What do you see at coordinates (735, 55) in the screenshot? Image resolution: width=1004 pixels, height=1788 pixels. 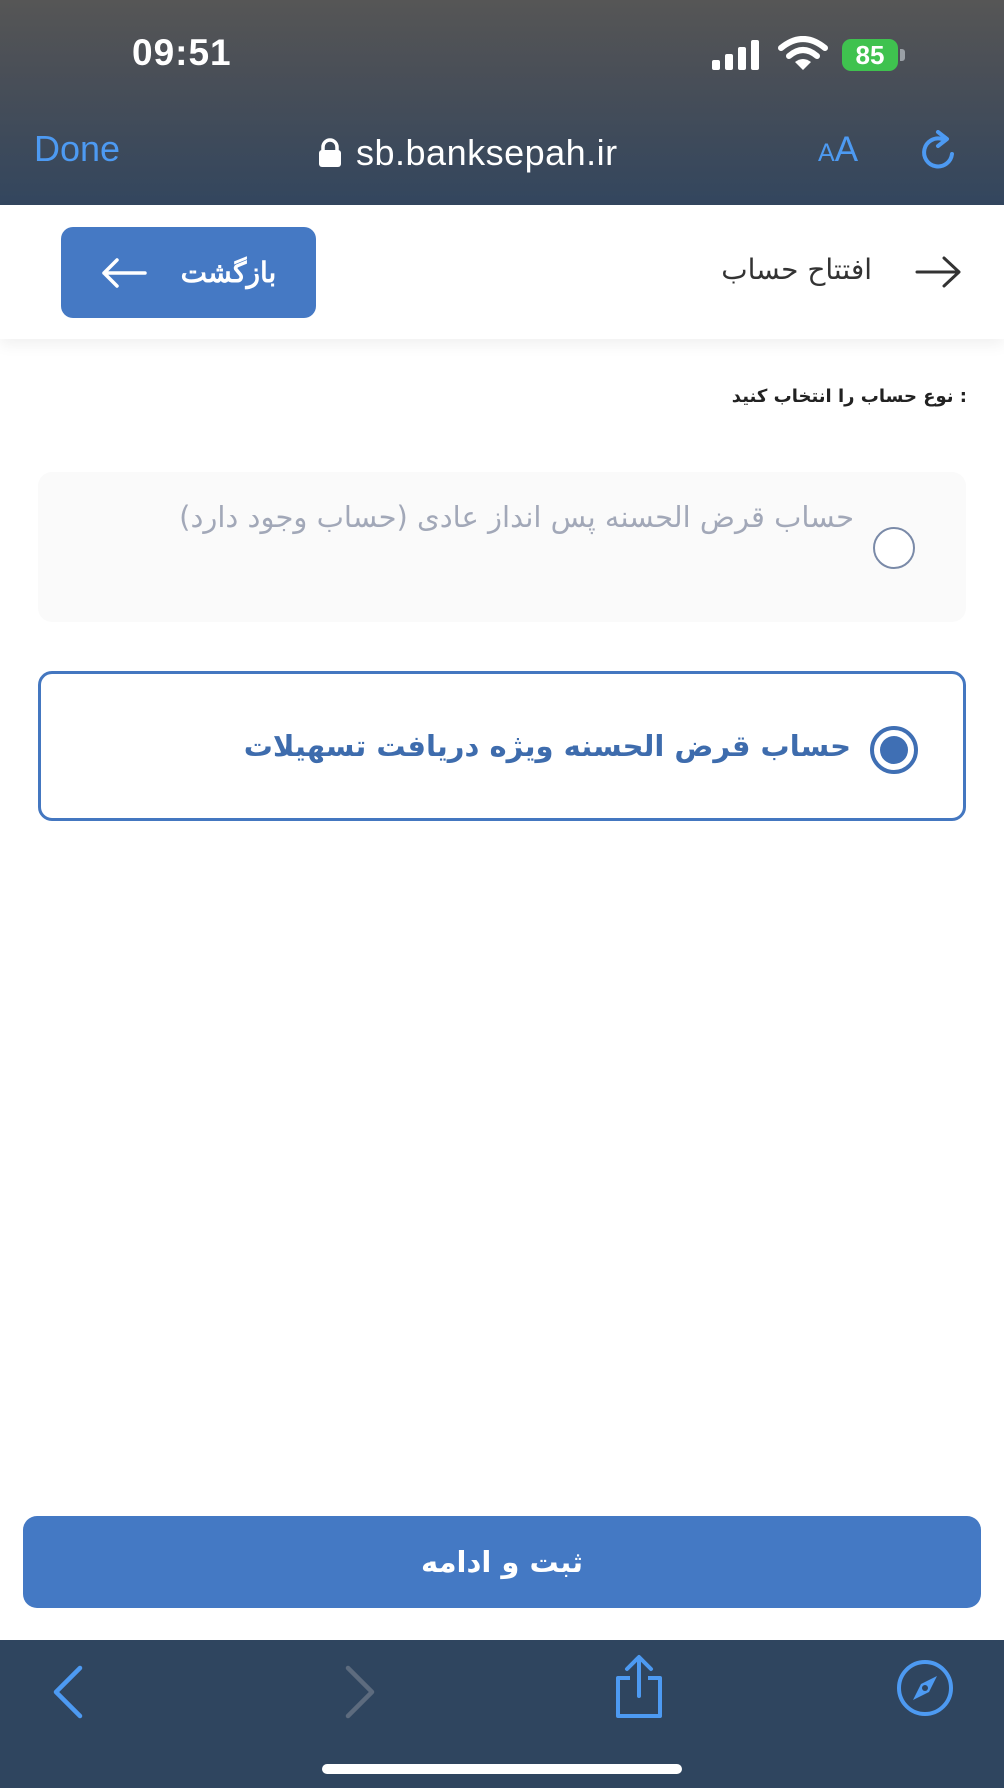 I see `signal-icon` at bounding box center [735, 55].